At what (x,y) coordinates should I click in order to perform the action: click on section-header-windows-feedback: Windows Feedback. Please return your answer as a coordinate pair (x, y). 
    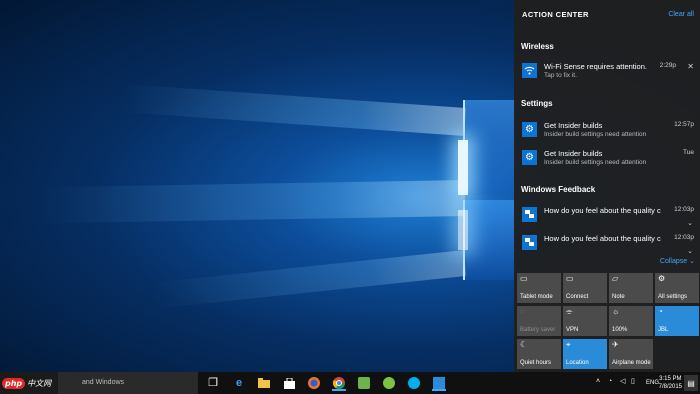
    Looking at the image, I should click on (558, 189).